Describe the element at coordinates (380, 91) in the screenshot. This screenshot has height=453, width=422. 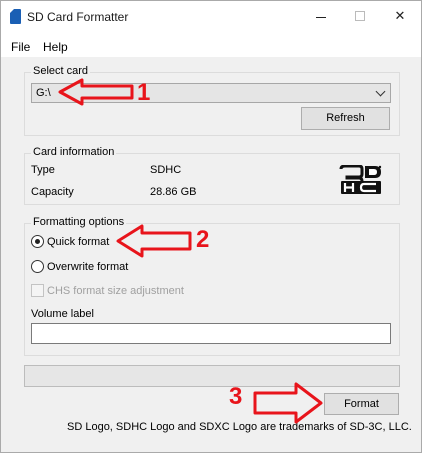
I see `chevron-down-icon` at that location.